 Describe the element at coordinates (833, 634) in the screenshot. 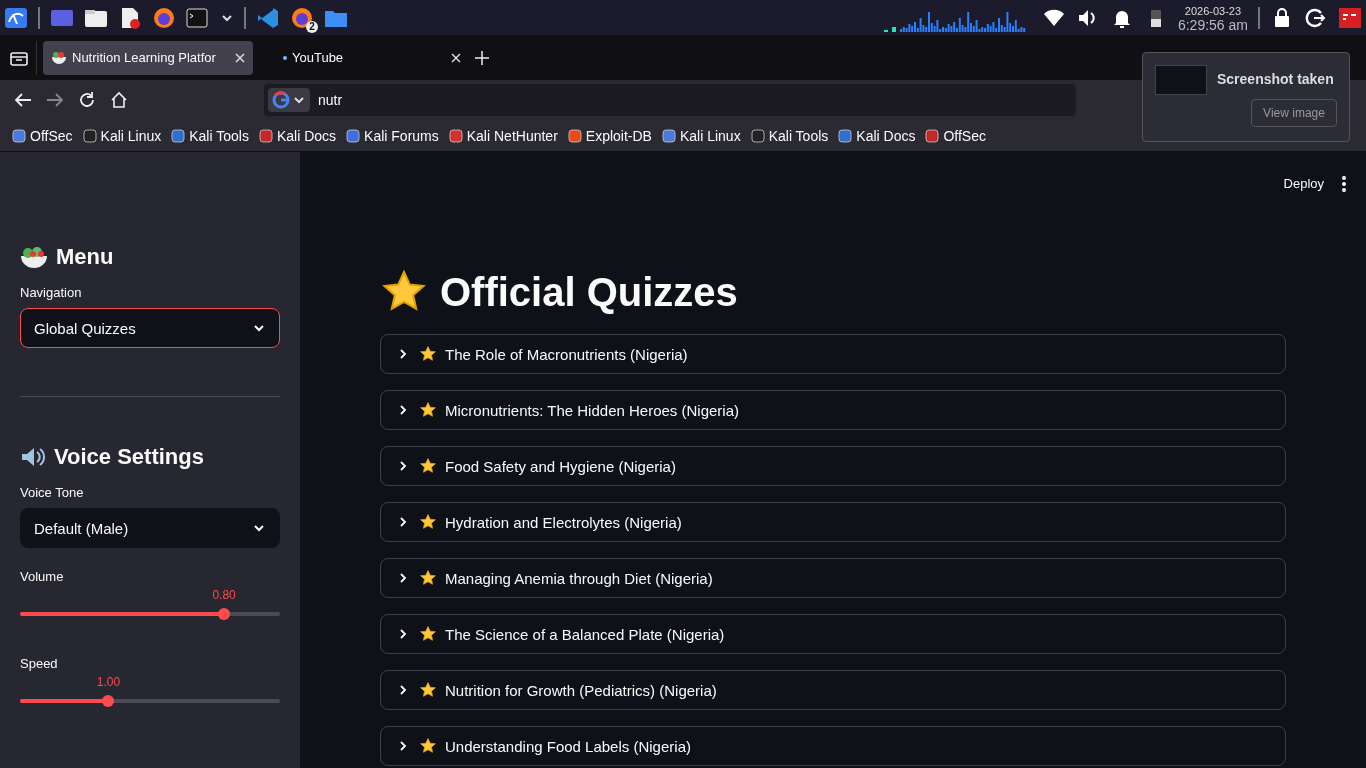

I see `quiz-expander: The Science of a Balanced Plate (Nigeria)` at that location.